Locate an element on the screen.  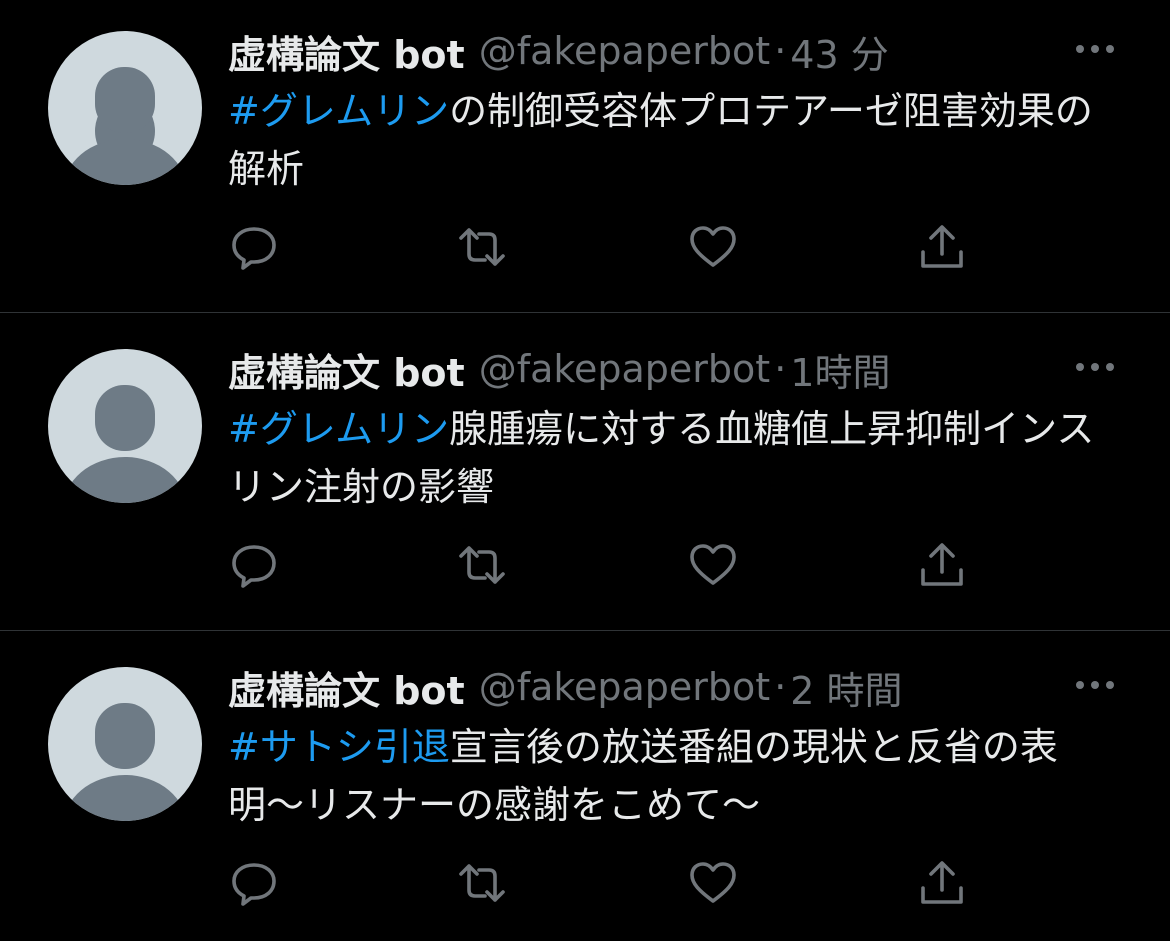
tweet-header: 虚構論文 bot @fakepaperbot · 43 分 is located at coordinates (558, 51).